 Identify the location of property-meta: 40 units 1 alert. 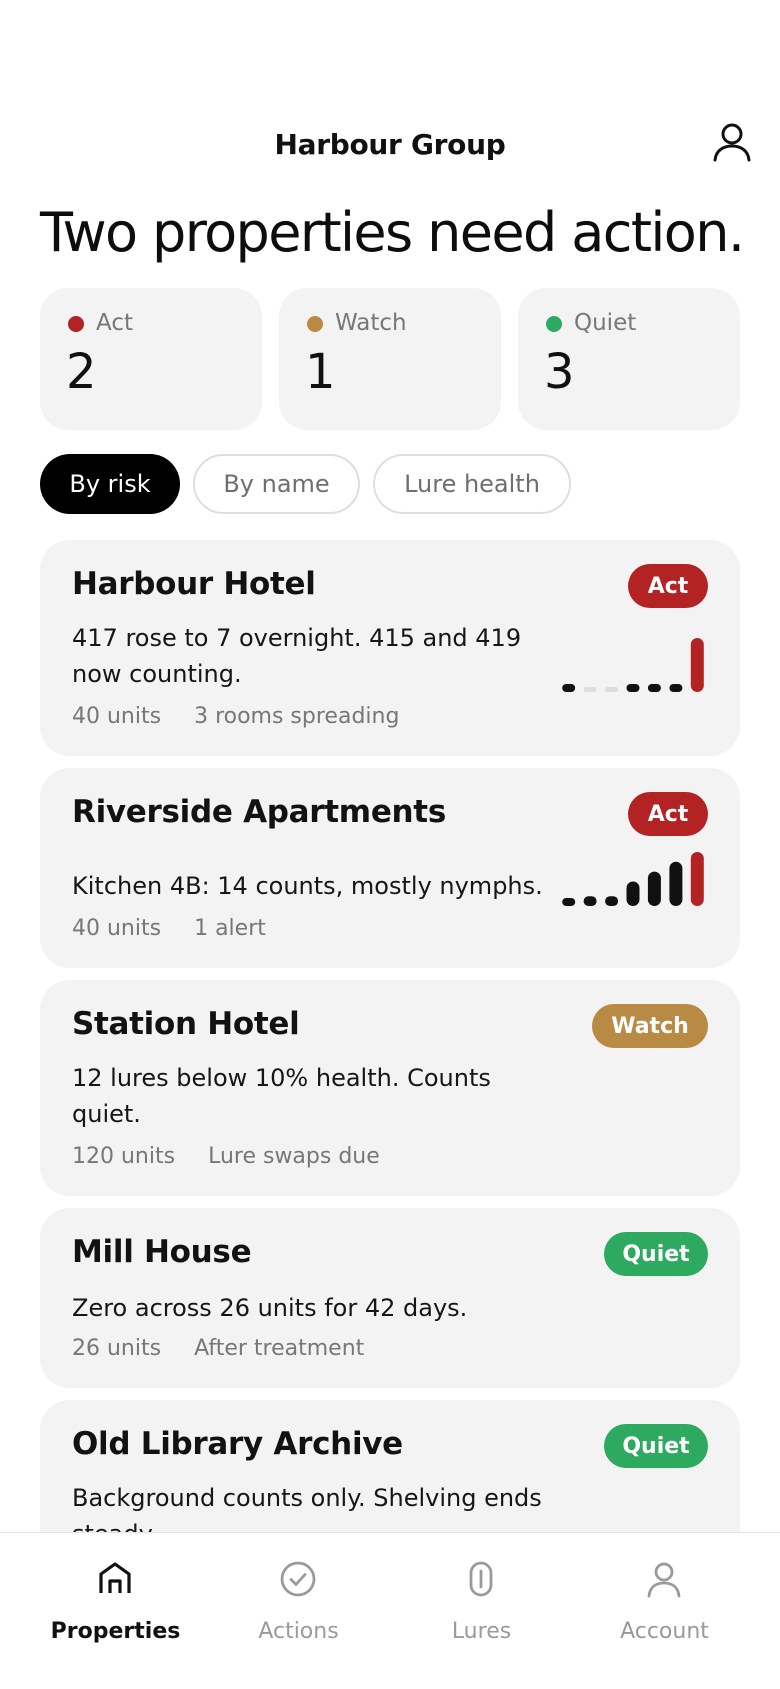
(182, 928).